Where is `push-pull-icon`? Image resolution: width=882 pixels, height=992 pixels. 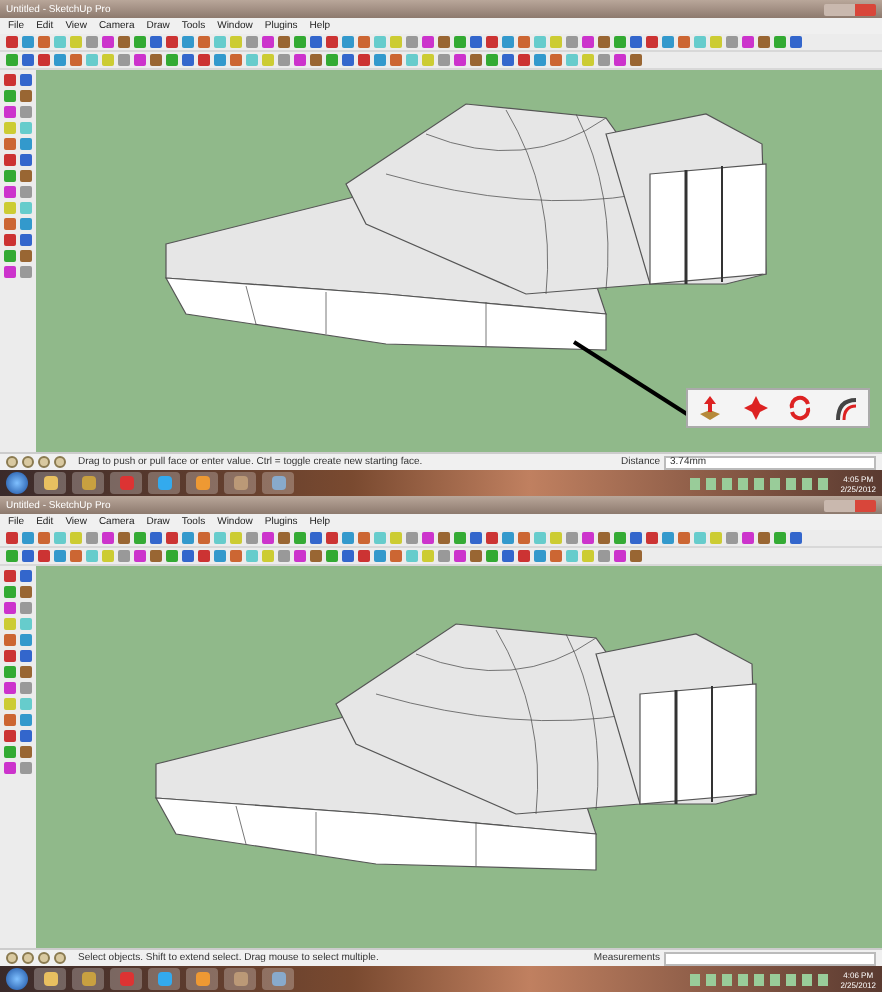
push-pull-icon is located at coordinates (710, 408).